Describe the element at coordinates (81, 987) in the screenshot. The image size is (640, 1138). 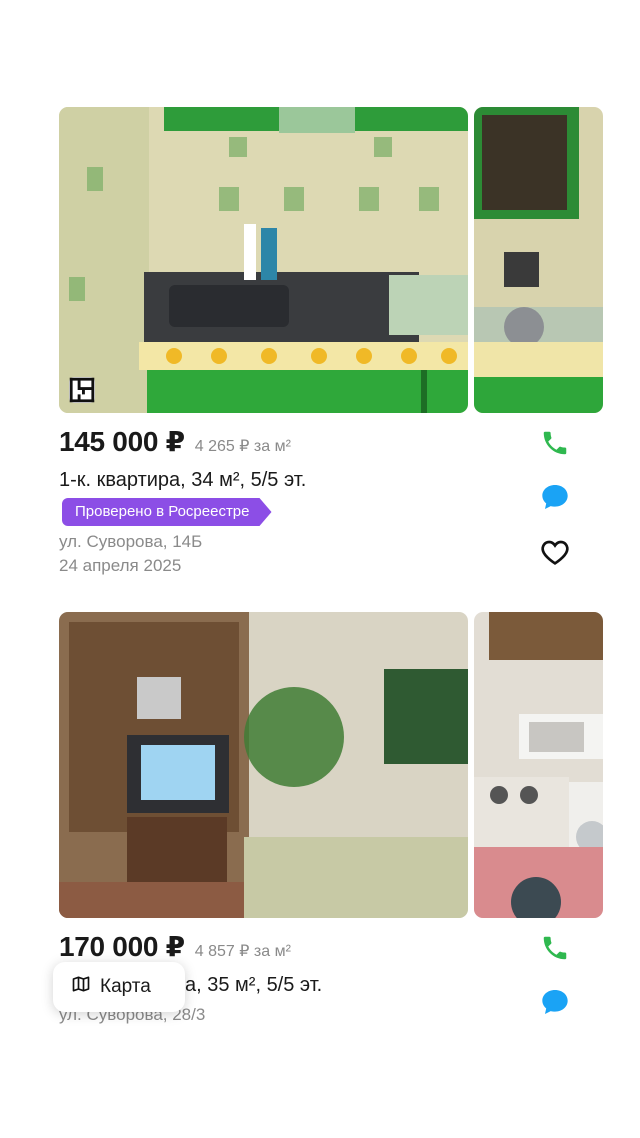
I see `map-icon` at that location.